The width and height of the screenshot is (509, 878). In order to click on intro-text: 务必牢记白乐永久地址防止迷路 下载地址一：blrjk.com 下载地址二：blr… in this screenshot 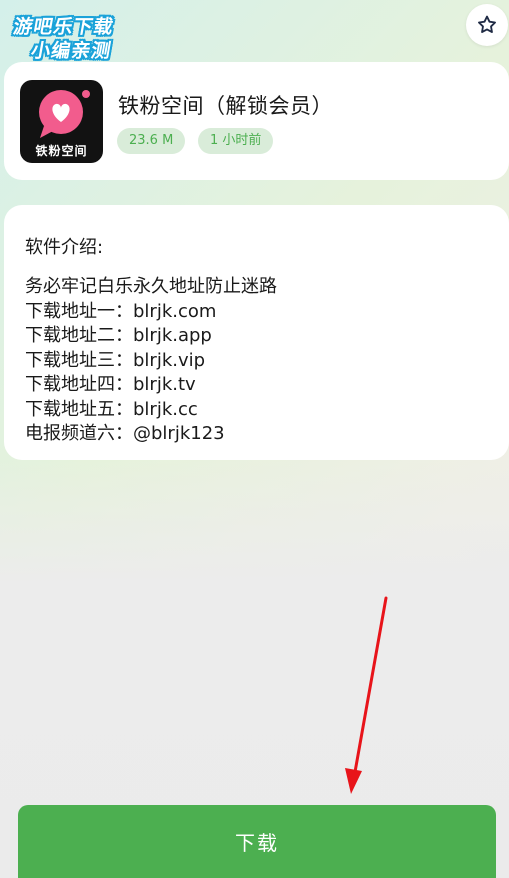, I will do `click(151, 361)`.